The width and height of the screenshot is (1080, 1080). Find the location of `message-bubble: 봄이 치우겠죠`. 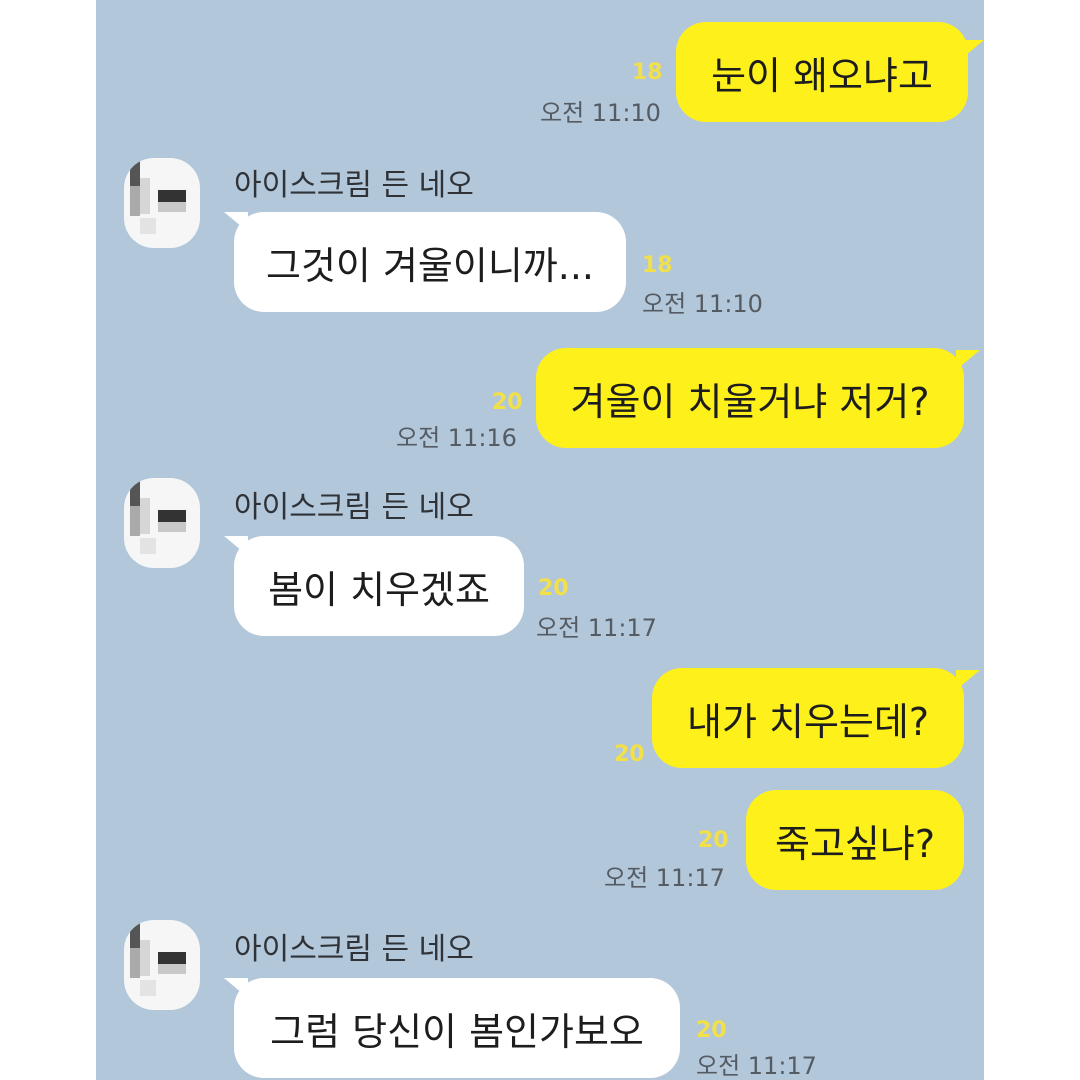

message-bubble: 봄이 치우겠죠 is located at coordinates (379, 586).